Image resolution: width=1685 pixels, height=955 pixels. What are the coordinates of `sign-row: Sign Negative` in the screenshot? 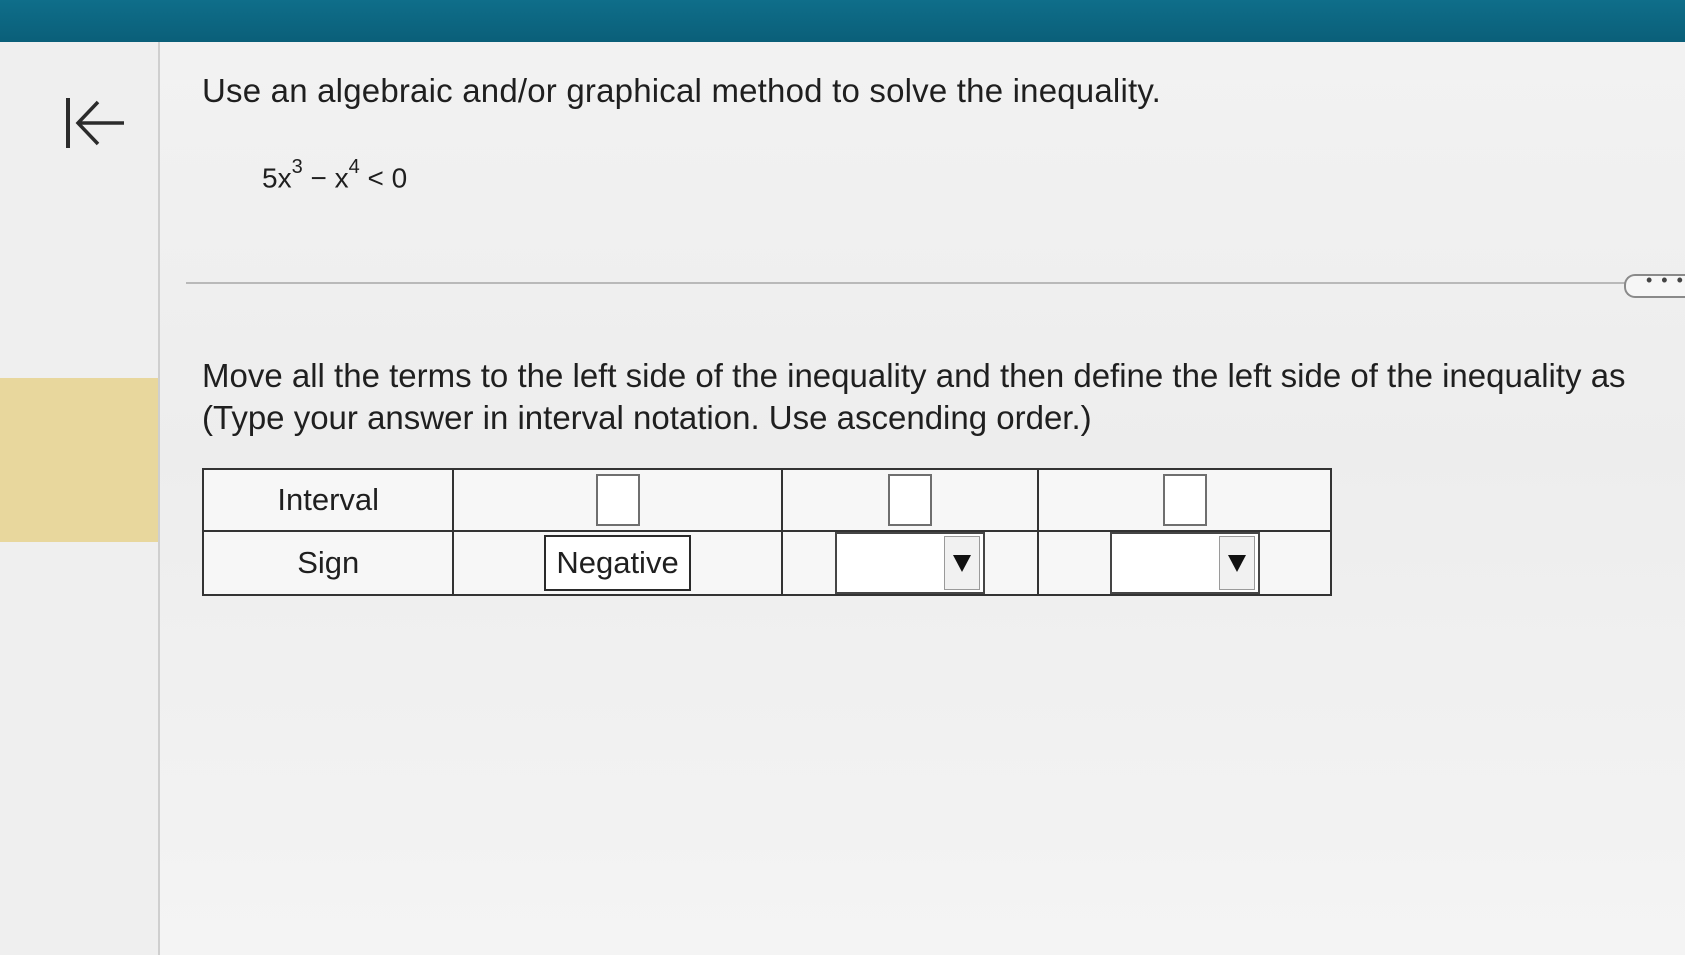 It's located at (766, 563).